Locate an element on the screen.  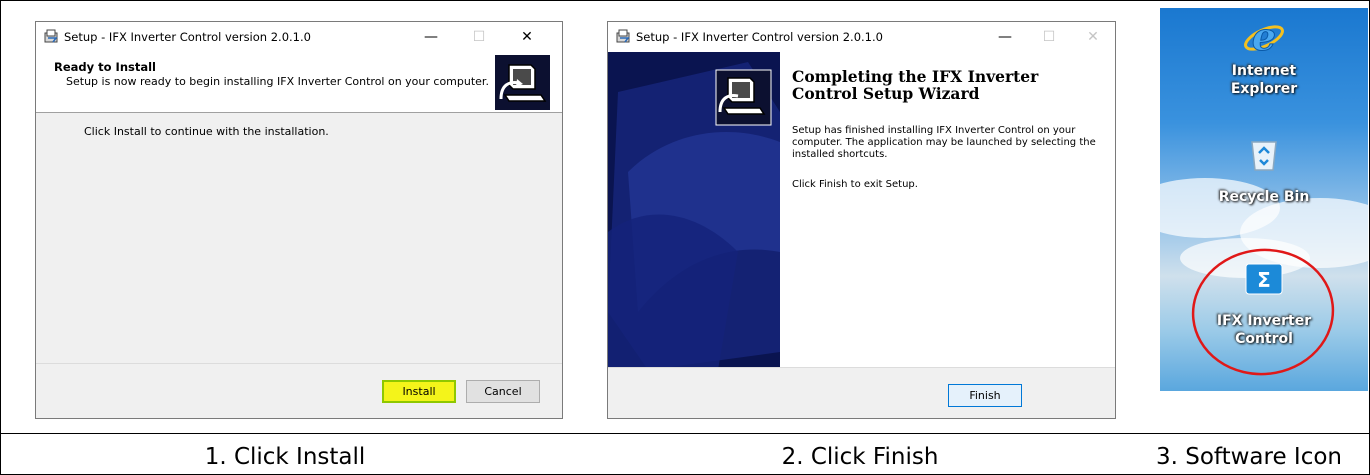
page-title: Ready to Install is located at coordinates (105, 67).